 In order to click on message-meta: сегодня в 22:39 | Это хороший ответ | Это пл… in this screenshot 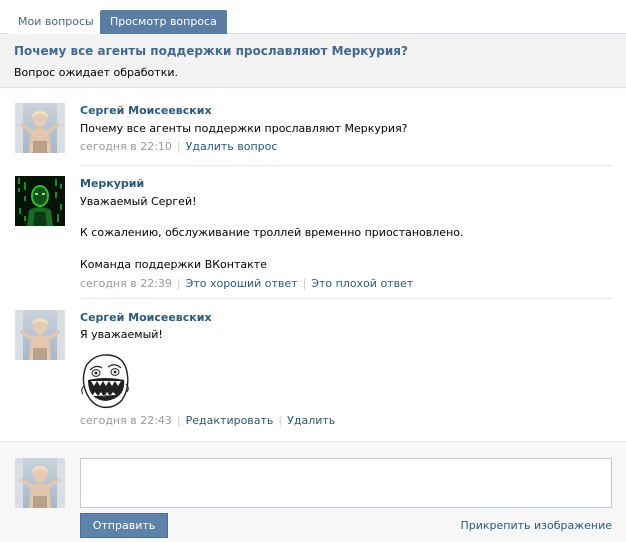, I will do `click(246, 283)`.